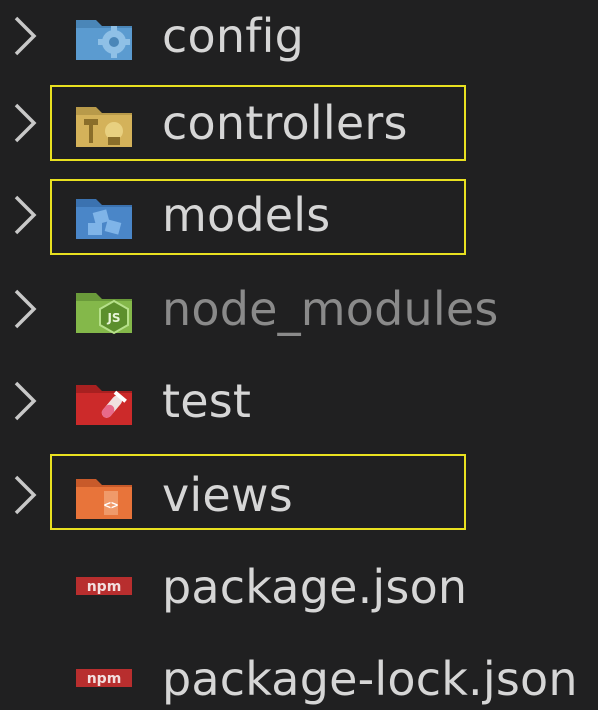 The height and width of the screenshot is (710, 598). I want to click on svg-text: JS, so click(113, 318).